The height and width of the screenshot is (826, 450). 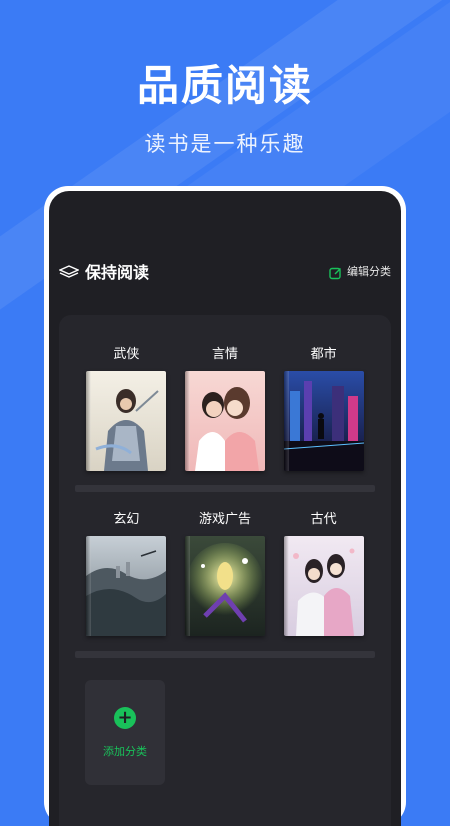 What do you see at coordinates (224, 271) in the screenshot?
I see `bookshelf-header: 保持阅读 编辑分类` at bounding box center [224, 271].